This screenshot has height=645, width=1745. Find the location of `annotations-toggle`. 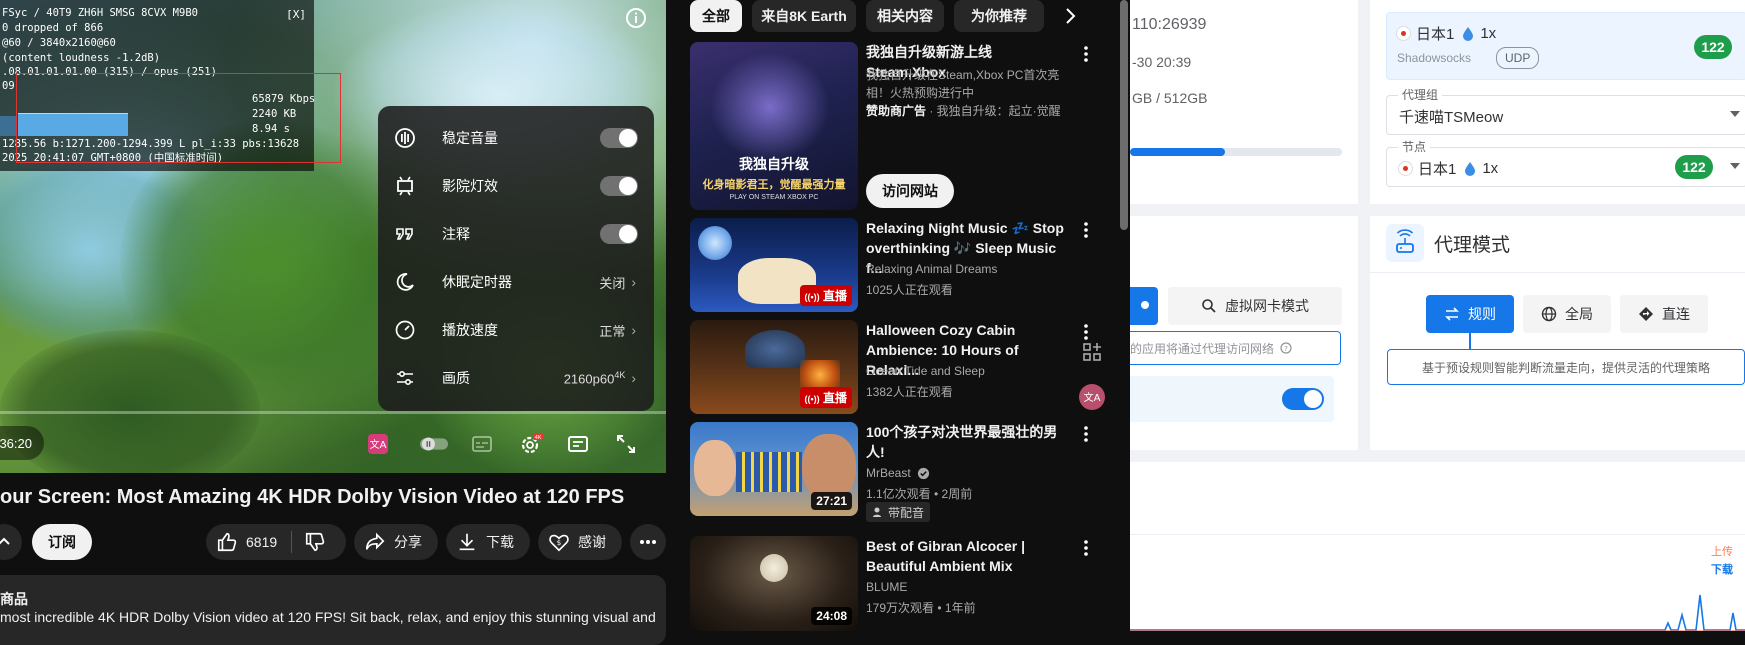

annotations-toggle is located at coordinates (619, 234).